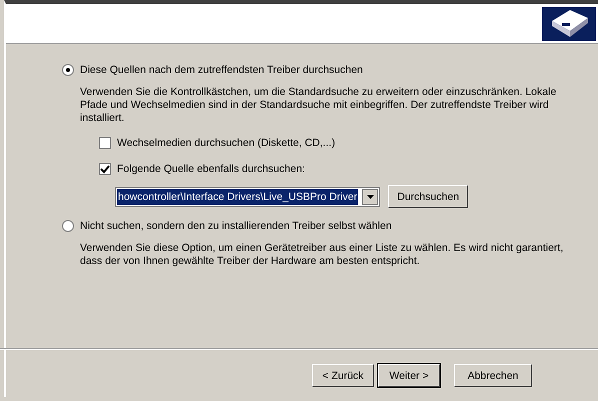 The height and width of the screenshot is (401, 598). Describe the element at coordinates (226, 143) in the screenshot. I see `checkbox-label: Wechselmedien durchsuchen (Diskette, CD,...)` at that location.